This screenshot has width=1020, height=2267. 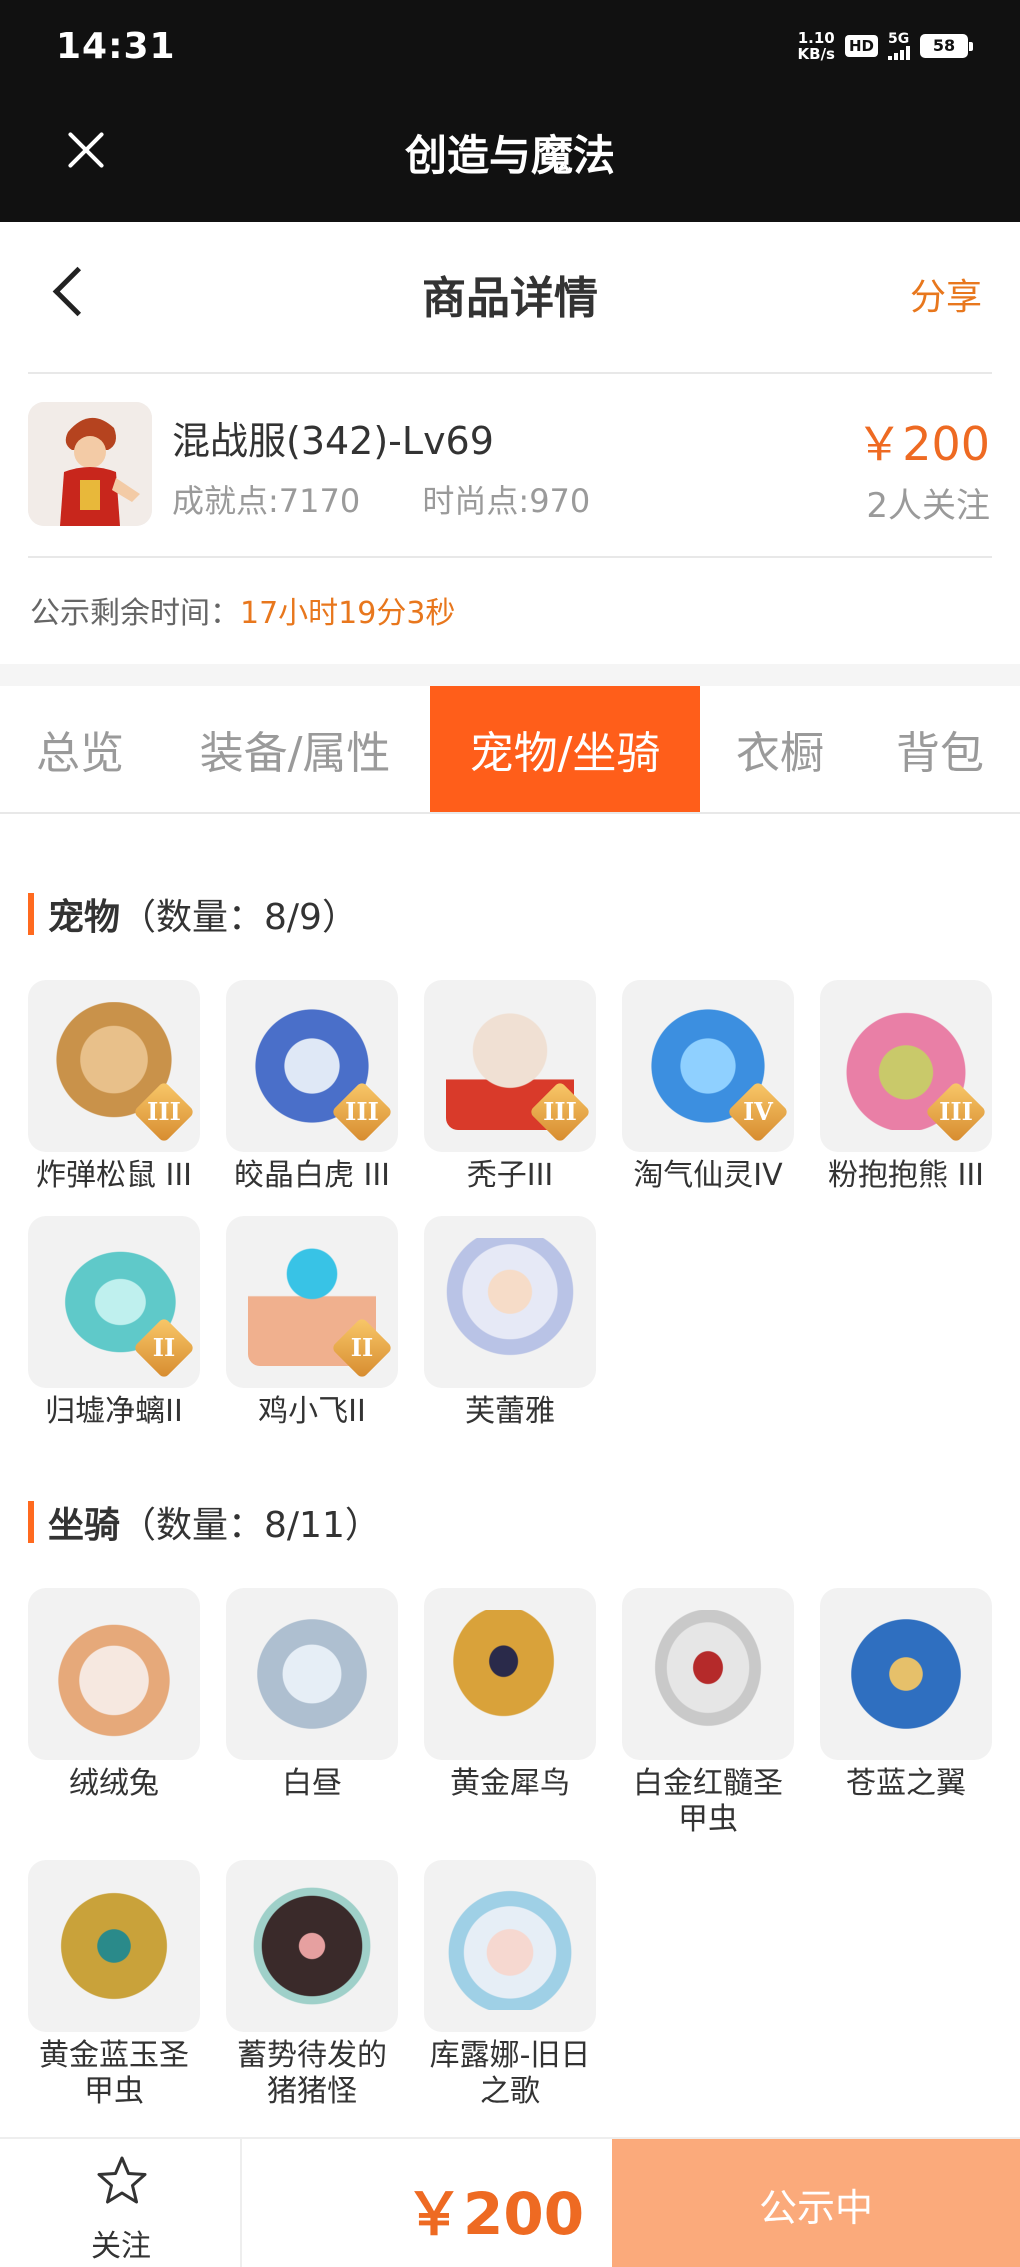 I want to click on status-time: 14:31, so click(x=116, y=46).